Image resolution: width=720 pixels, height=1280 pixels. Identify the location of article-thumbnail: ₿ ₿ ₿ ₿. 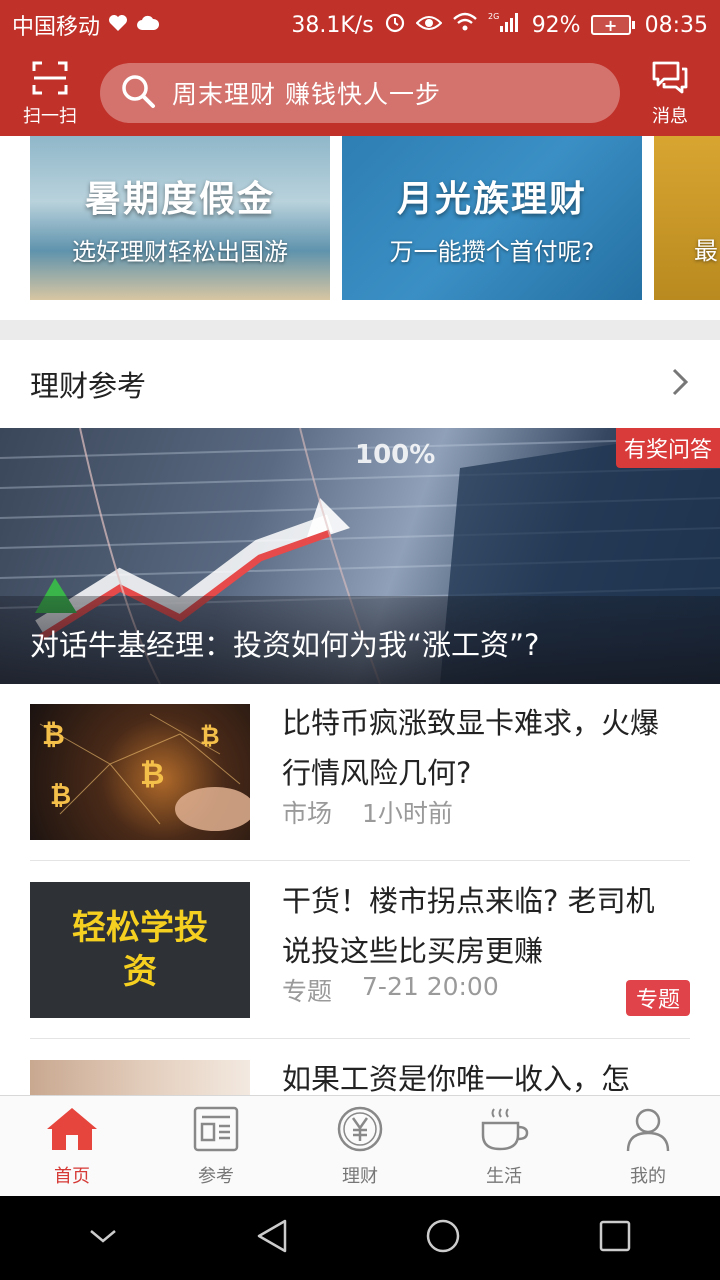
(140, 772).